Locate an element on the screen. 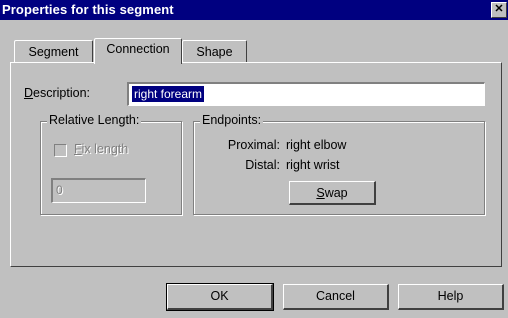 The image size is (508, 318). ok-button: OK is located at coordinates (220, 297).